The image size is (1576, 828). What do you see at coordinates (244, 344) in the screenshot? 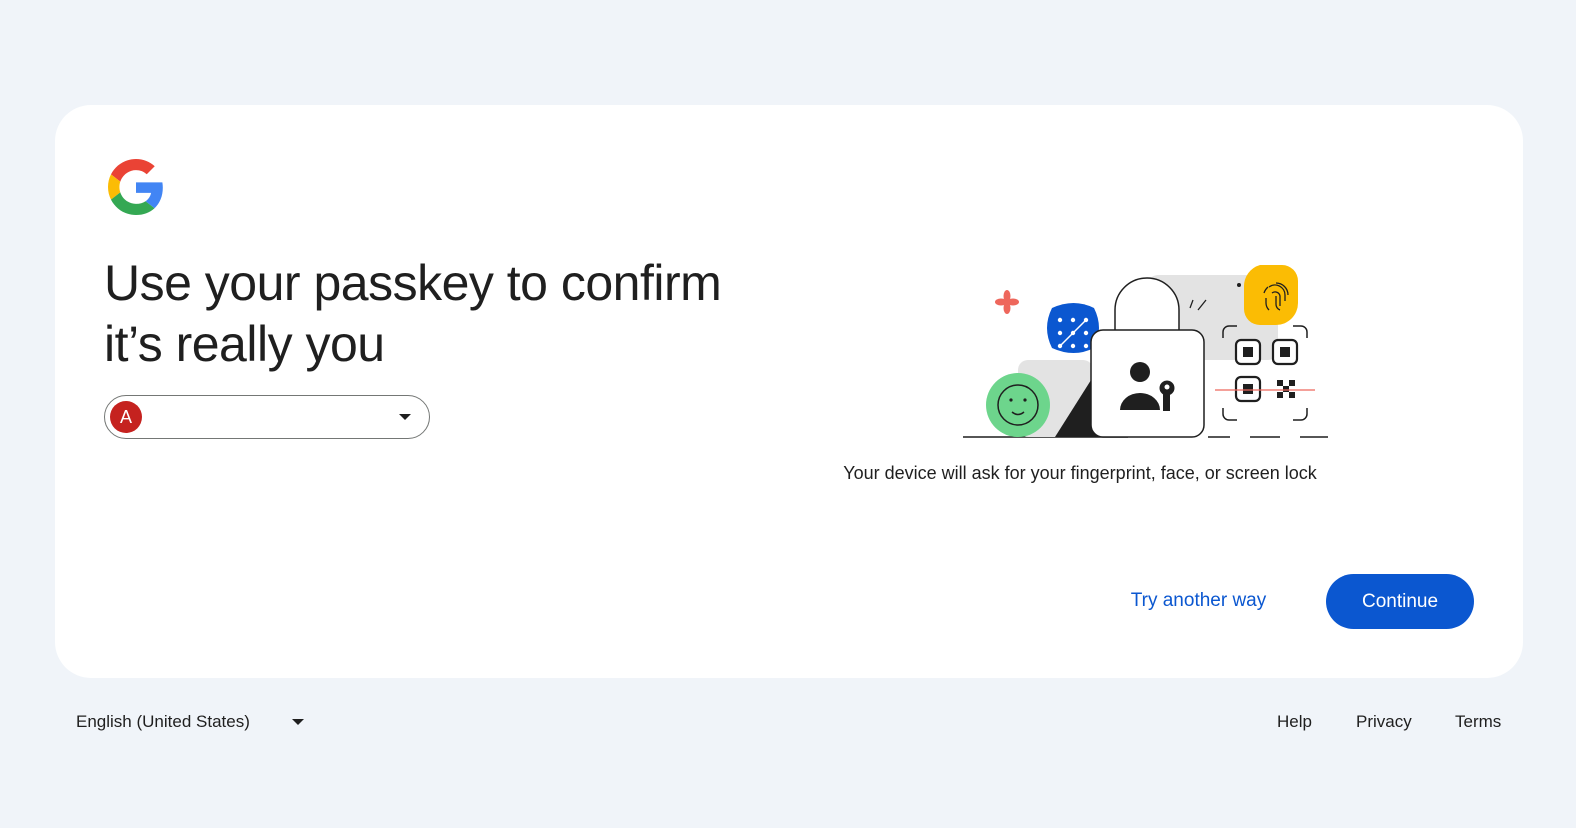
I see `page-title-line2: it’s really you` at bounding box center [244, 344].